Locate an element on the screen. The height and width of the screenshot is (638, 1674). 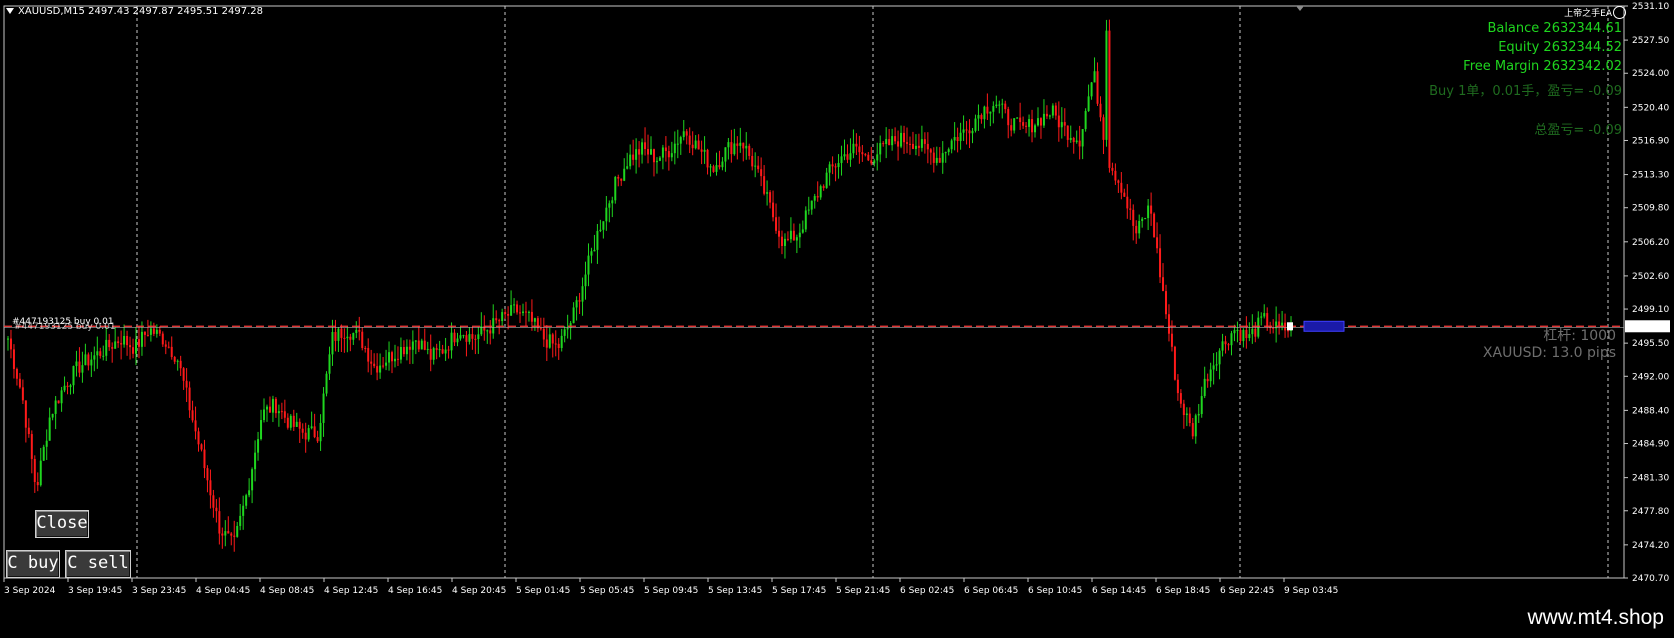
c-sell-button: C sell is located at coordinates (98, 564).